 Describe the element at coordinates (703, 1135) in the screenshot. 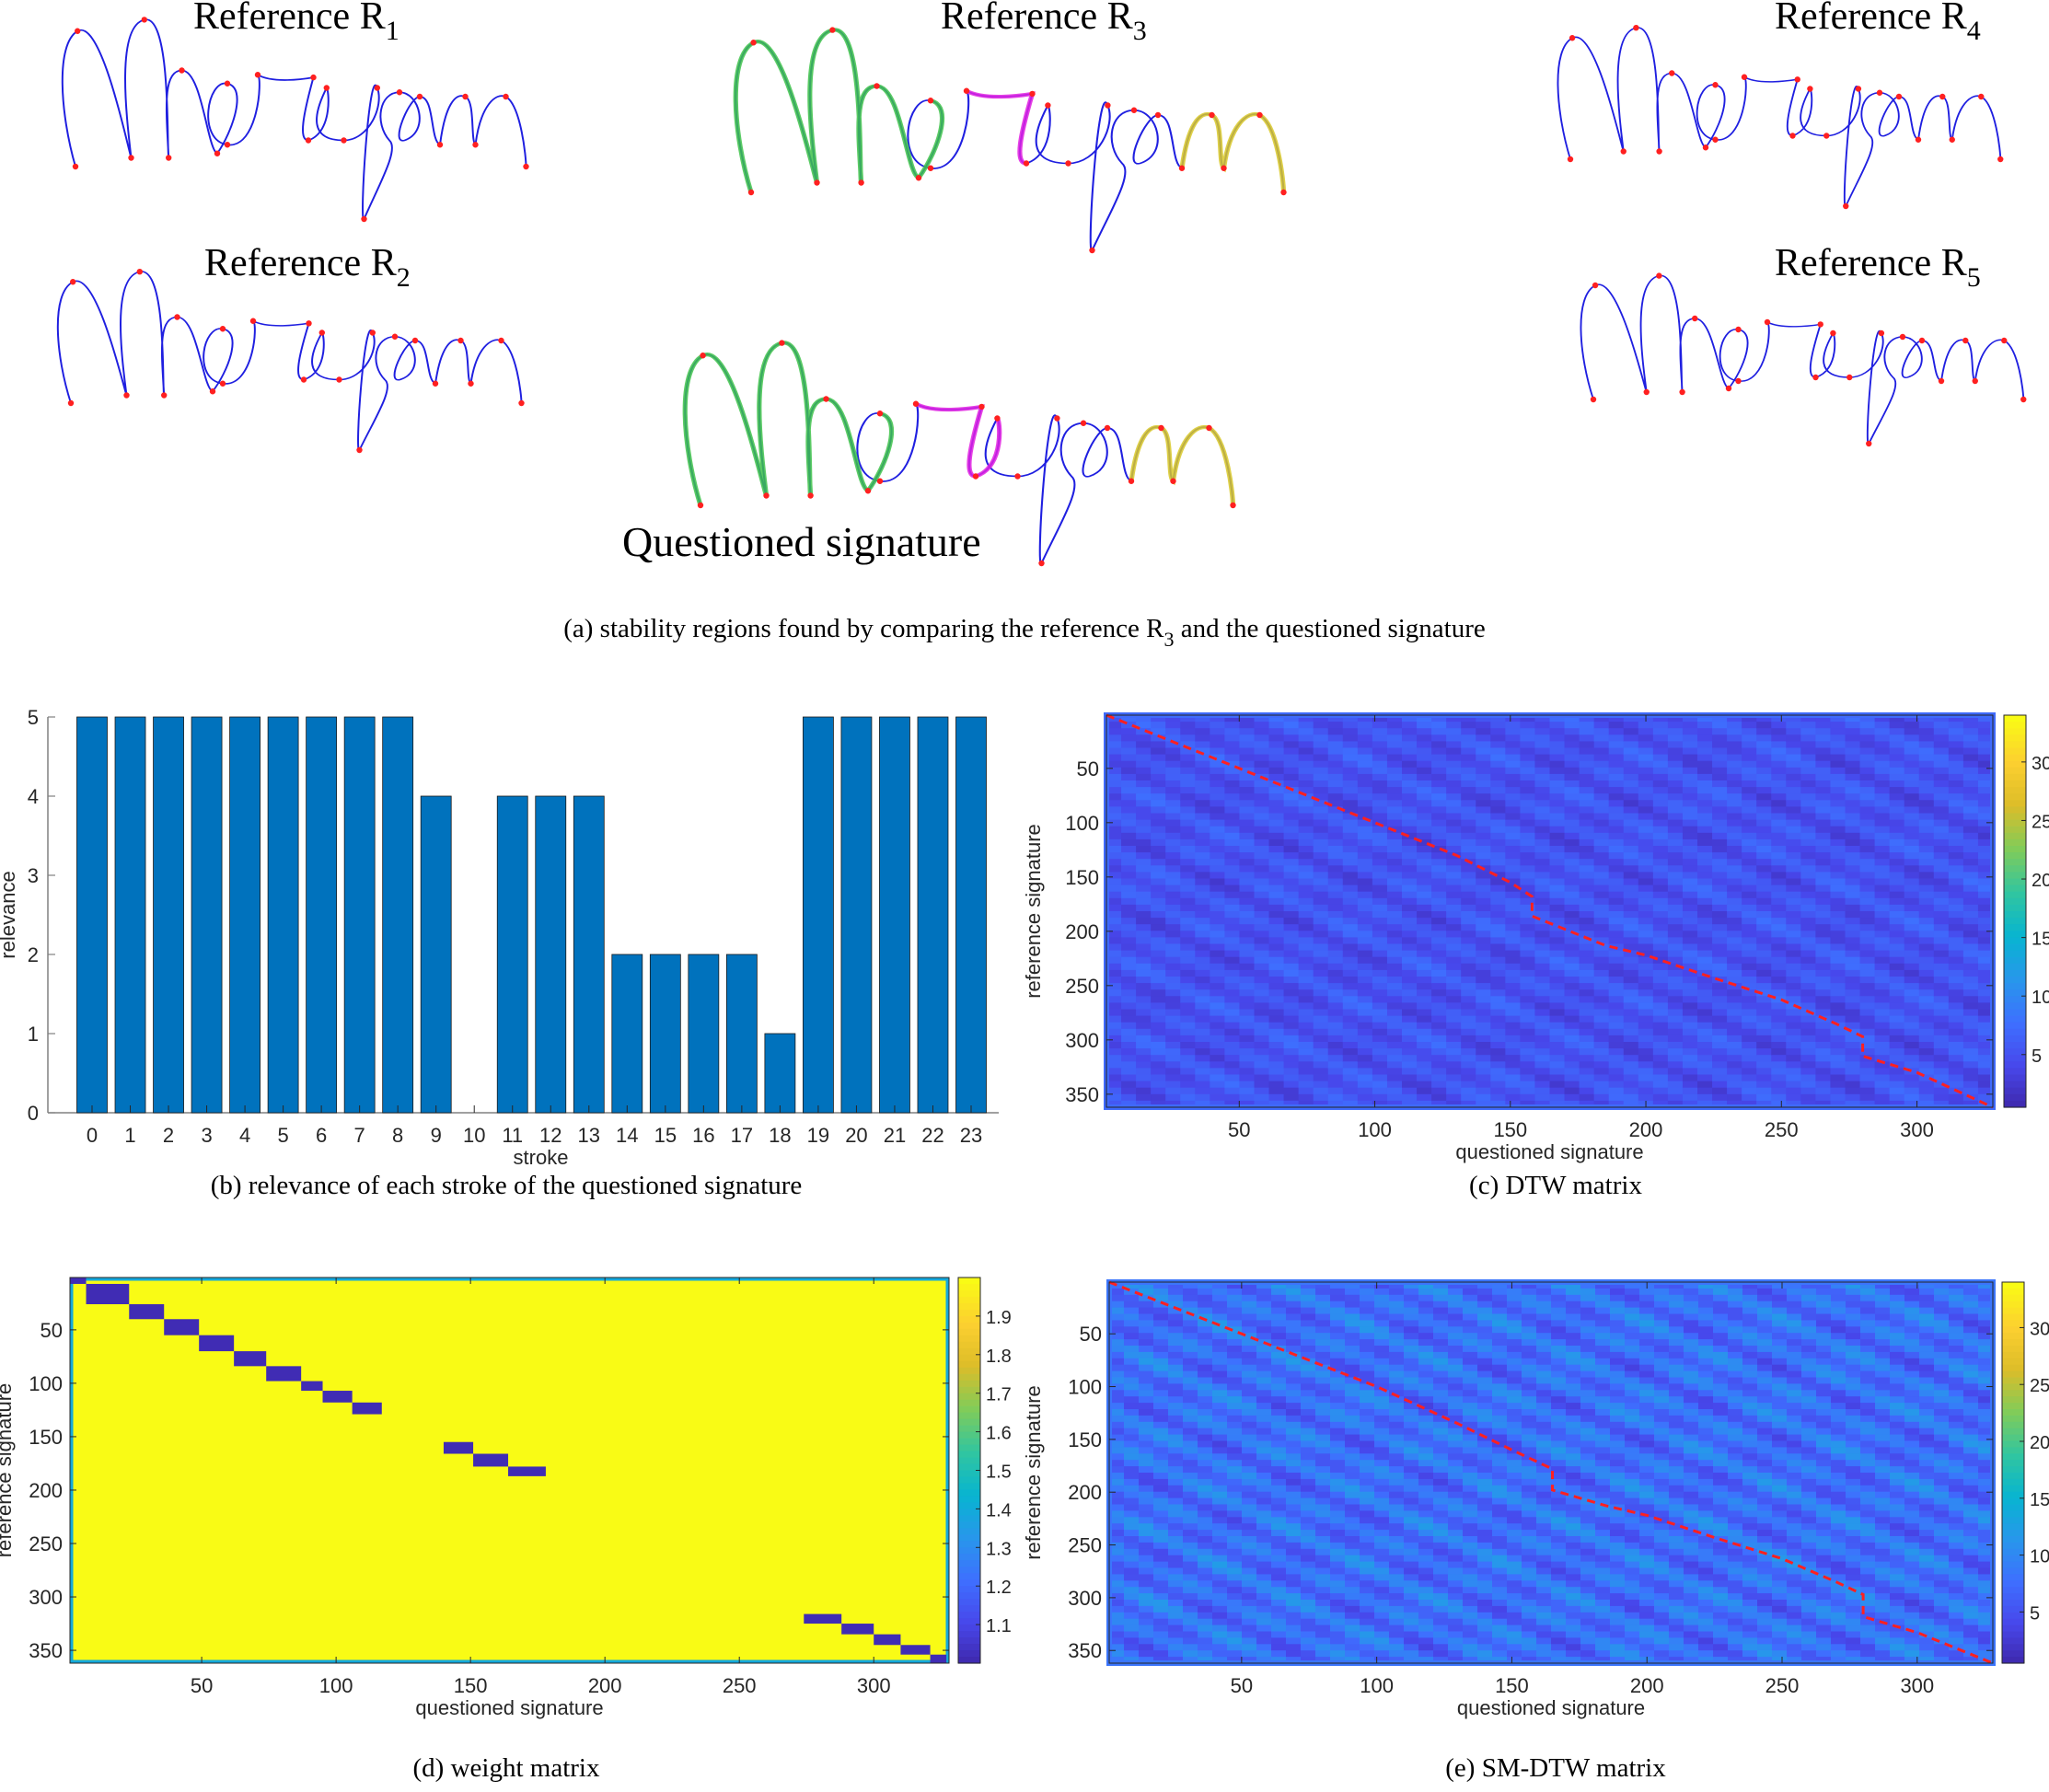

I see `x-tick-label: 16` at that location.